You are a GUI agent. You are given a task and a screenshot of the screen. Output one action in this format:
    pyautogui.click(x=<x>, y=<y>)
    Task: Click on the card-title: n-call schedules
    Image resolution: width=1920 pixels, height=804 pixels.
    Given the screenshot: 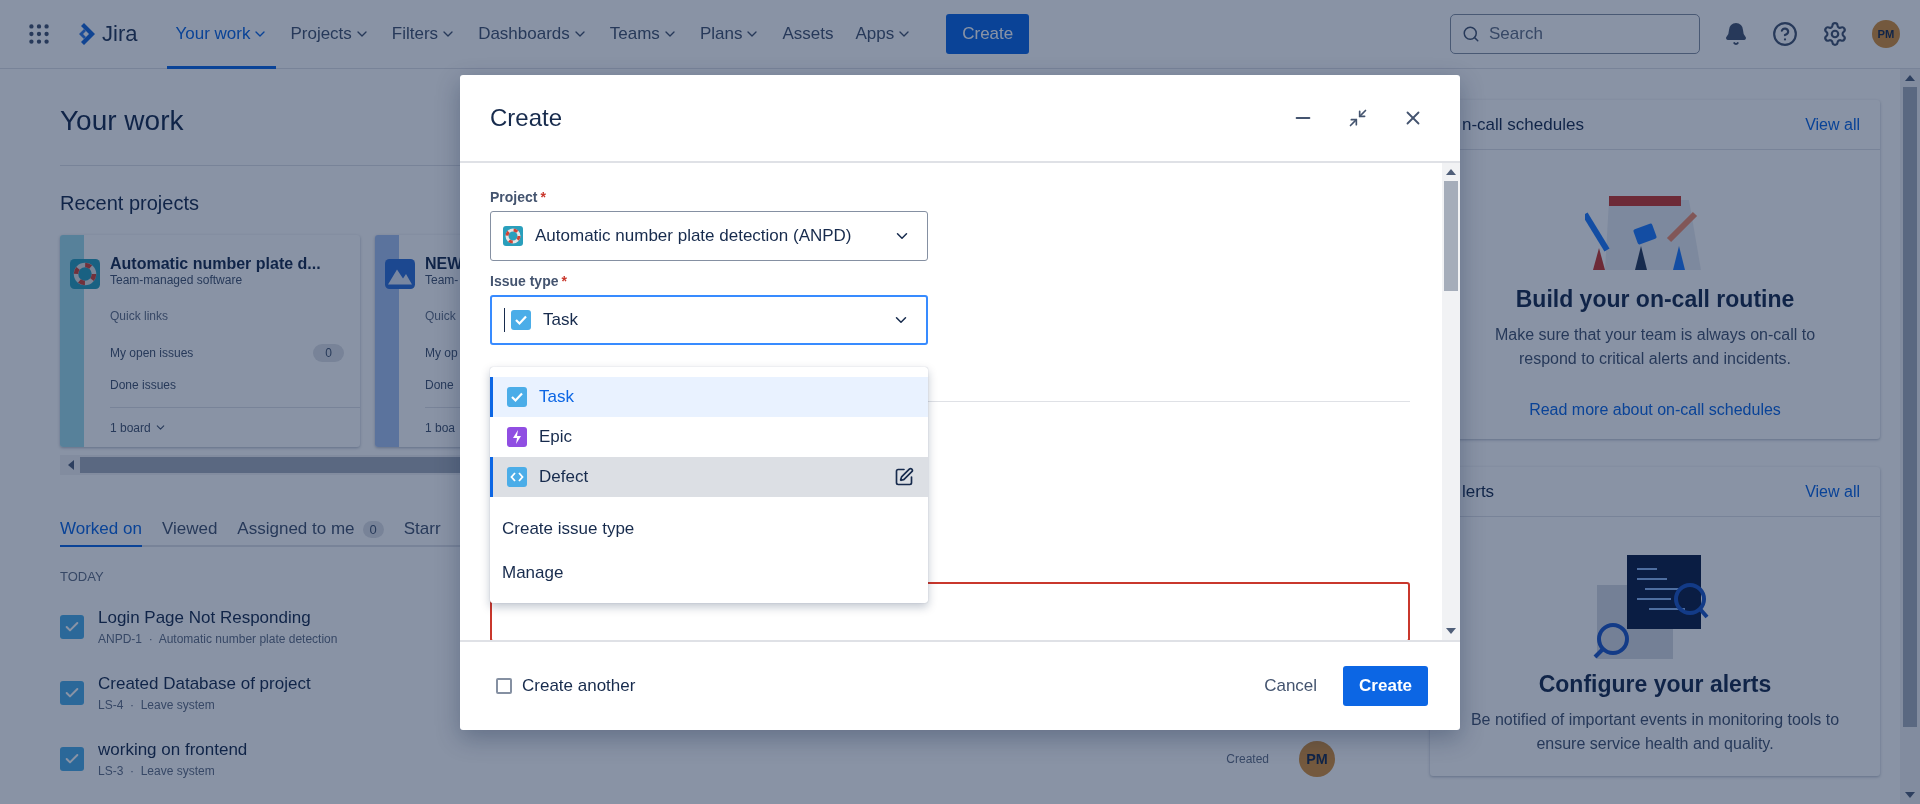 What is the action you would take?
    pyautogui.click(x=1523, y=124)
    